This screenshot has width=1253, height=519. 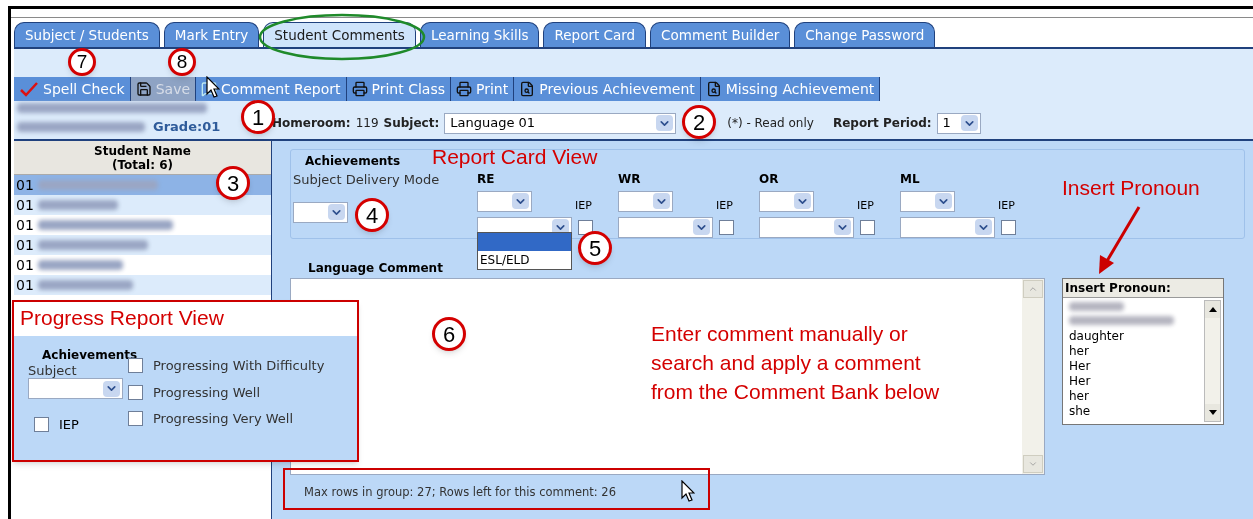 What do you see at coordinates (75, 388) in the screenshot?
I see `subject-dropdown` at bounding box center [75, 388].